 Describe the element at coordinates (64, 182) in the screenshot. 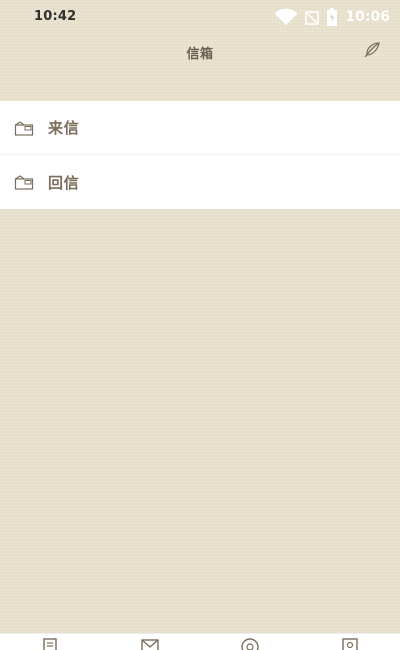

I see `list-item-label: 回信` at that location.